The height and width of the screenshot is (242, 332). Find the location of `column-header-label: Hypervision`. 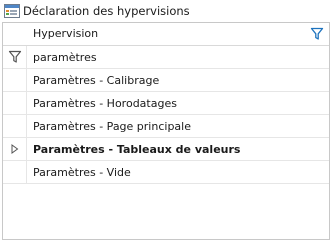

column-header-label: Hypervision is located at coordinates (66, 33).